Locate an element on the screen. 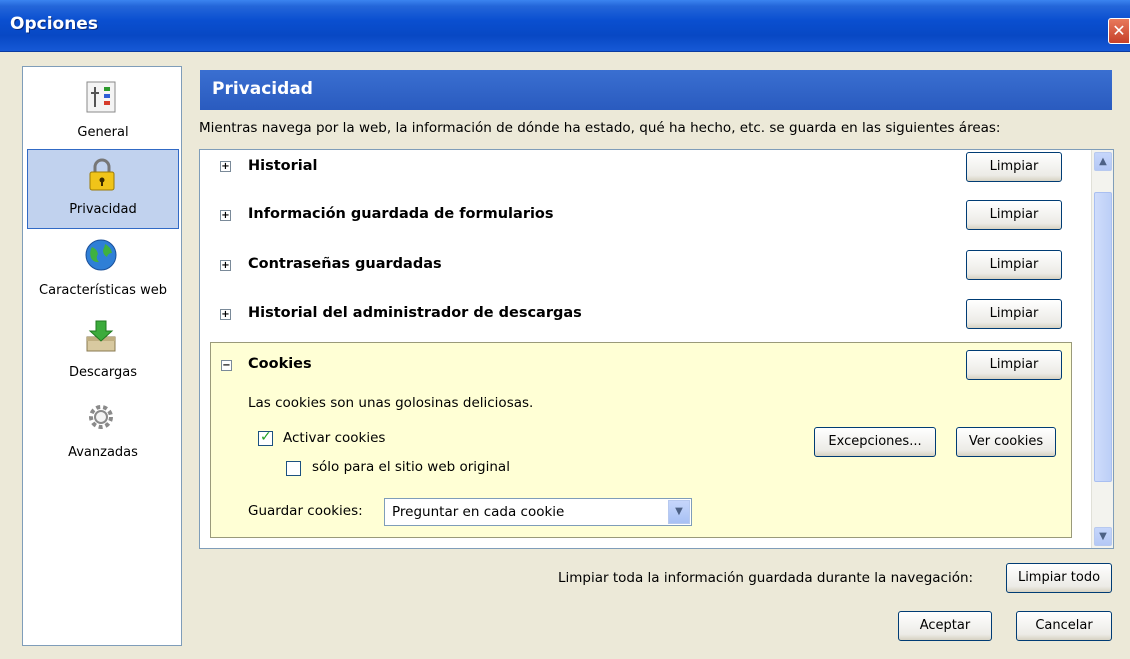 The height and width of the screenshot is (659, 1130). sidebar-item-label: General is located at coordinates (103, 132).